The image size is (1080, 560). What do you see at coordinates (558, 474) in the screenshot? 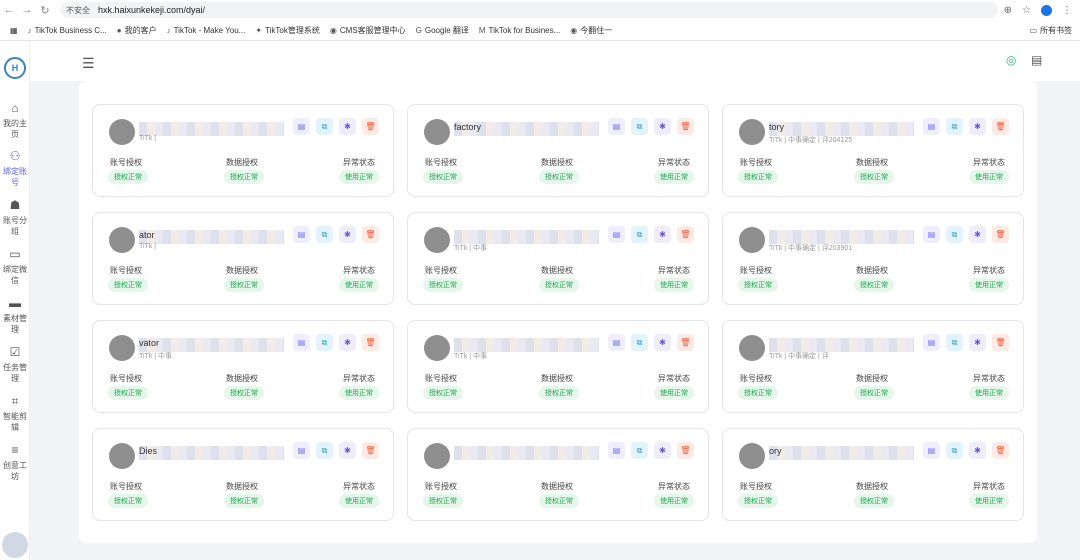
I see `account-card: ▤ ⧉ ✱ 🗑 账号授权 数据授权 异常状态 授权正常 授权正常 使用正常` at bounding box center [558, 474].